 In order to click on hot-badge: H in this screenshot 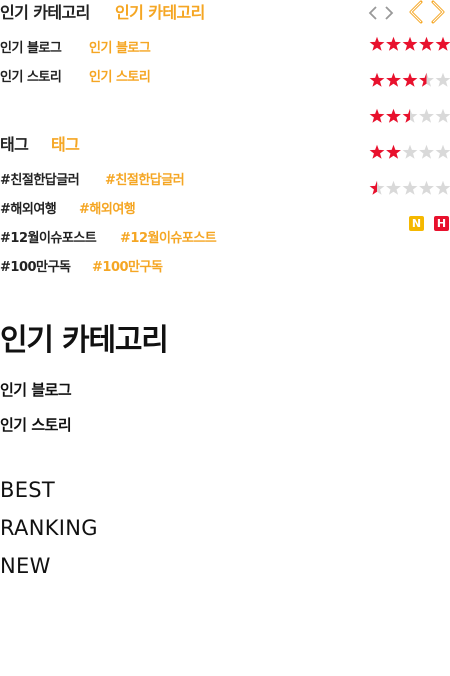, I will do `click(441, 223)`.